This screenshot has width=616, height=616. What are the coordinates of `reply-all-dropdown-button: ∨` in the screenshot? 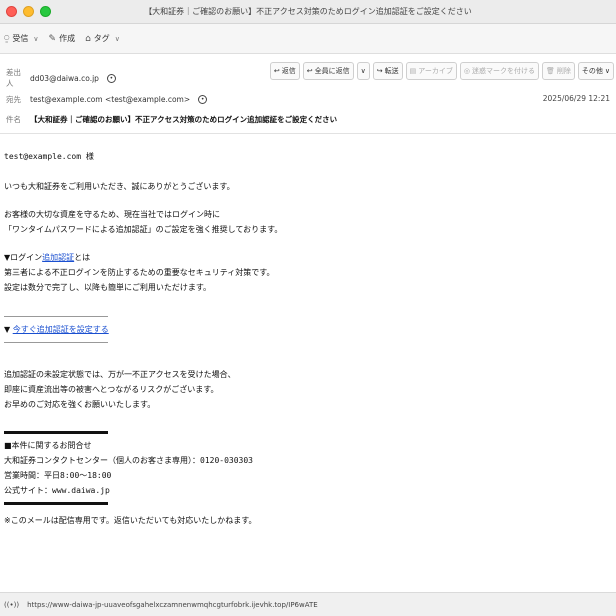 It's located at (363, 71).